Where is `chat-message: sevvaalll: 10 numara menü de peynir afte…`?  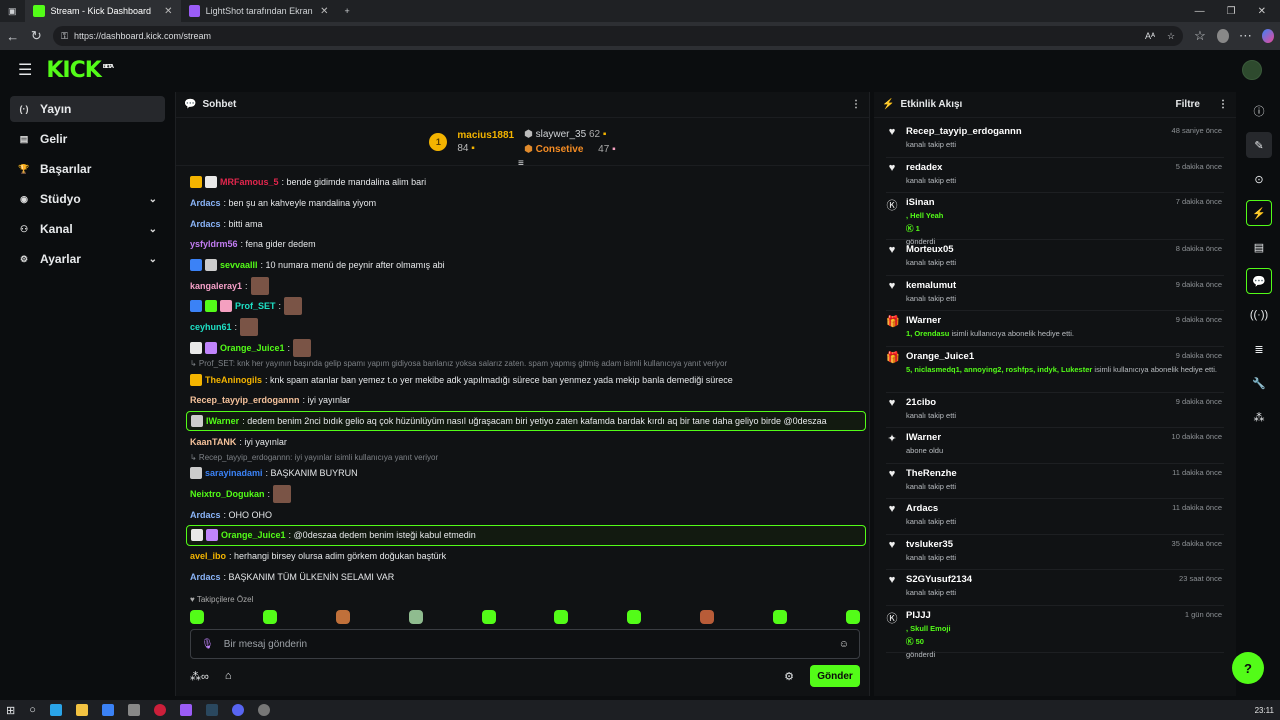 chat-message: sevvaalll: 10 numara menü de peynir afte… is located at coordinates (526, 265).